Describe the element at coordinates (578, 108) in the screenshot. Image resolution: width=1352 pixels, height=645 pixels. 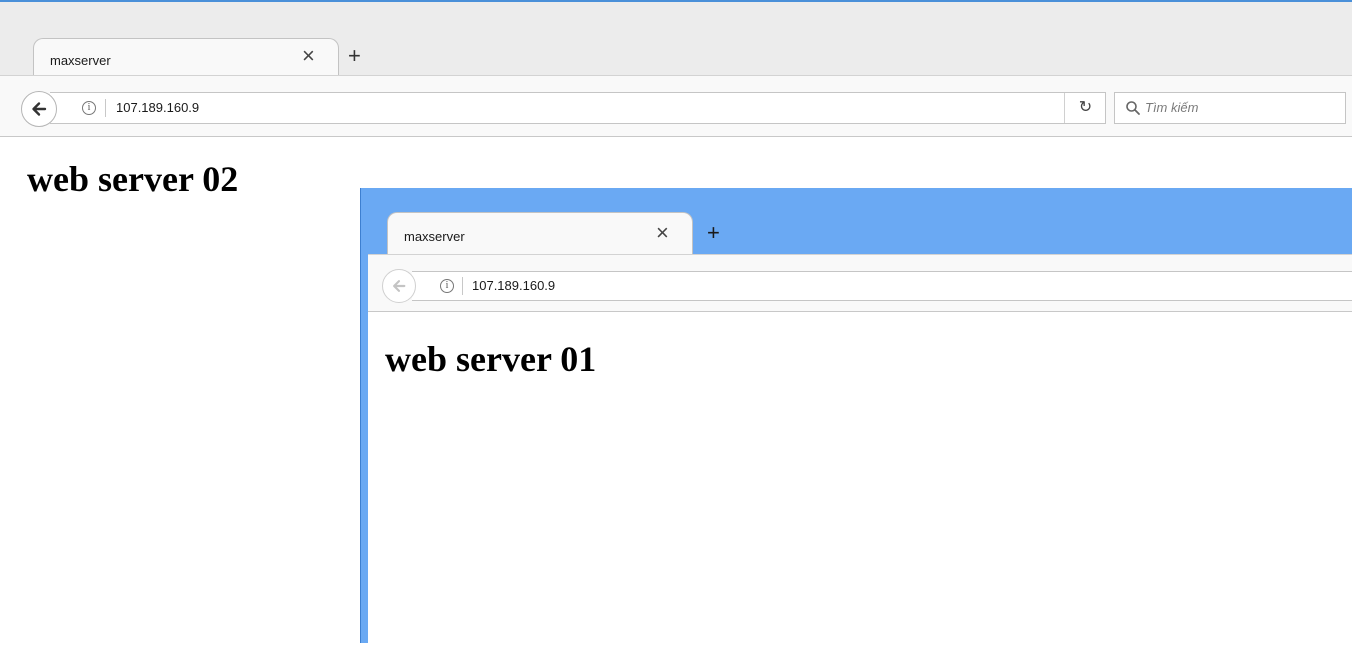
I see `address-bar: i 107.189.160.9 ↻` at that location.